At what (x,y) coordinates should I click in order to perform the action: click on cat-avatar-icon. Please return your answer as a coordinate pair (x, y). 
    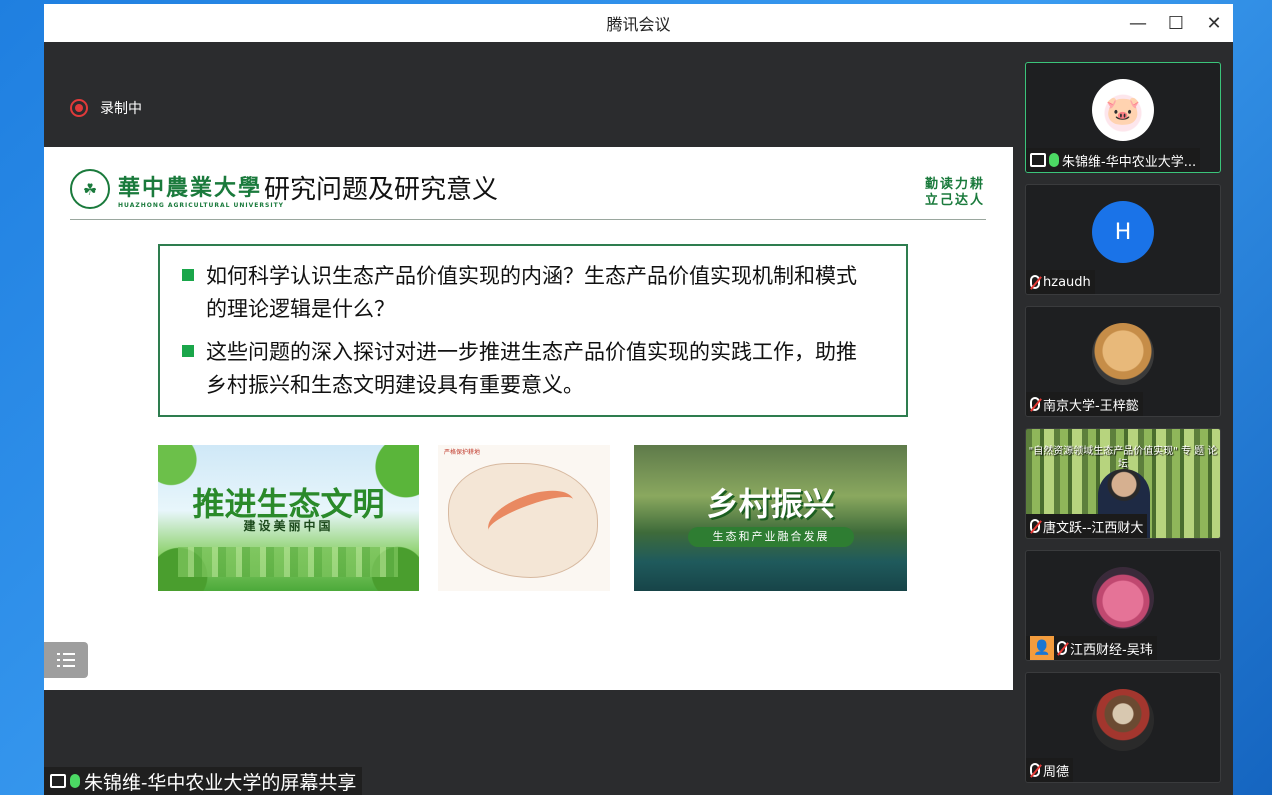
    Looking at the image, I should click on (1123, 354).